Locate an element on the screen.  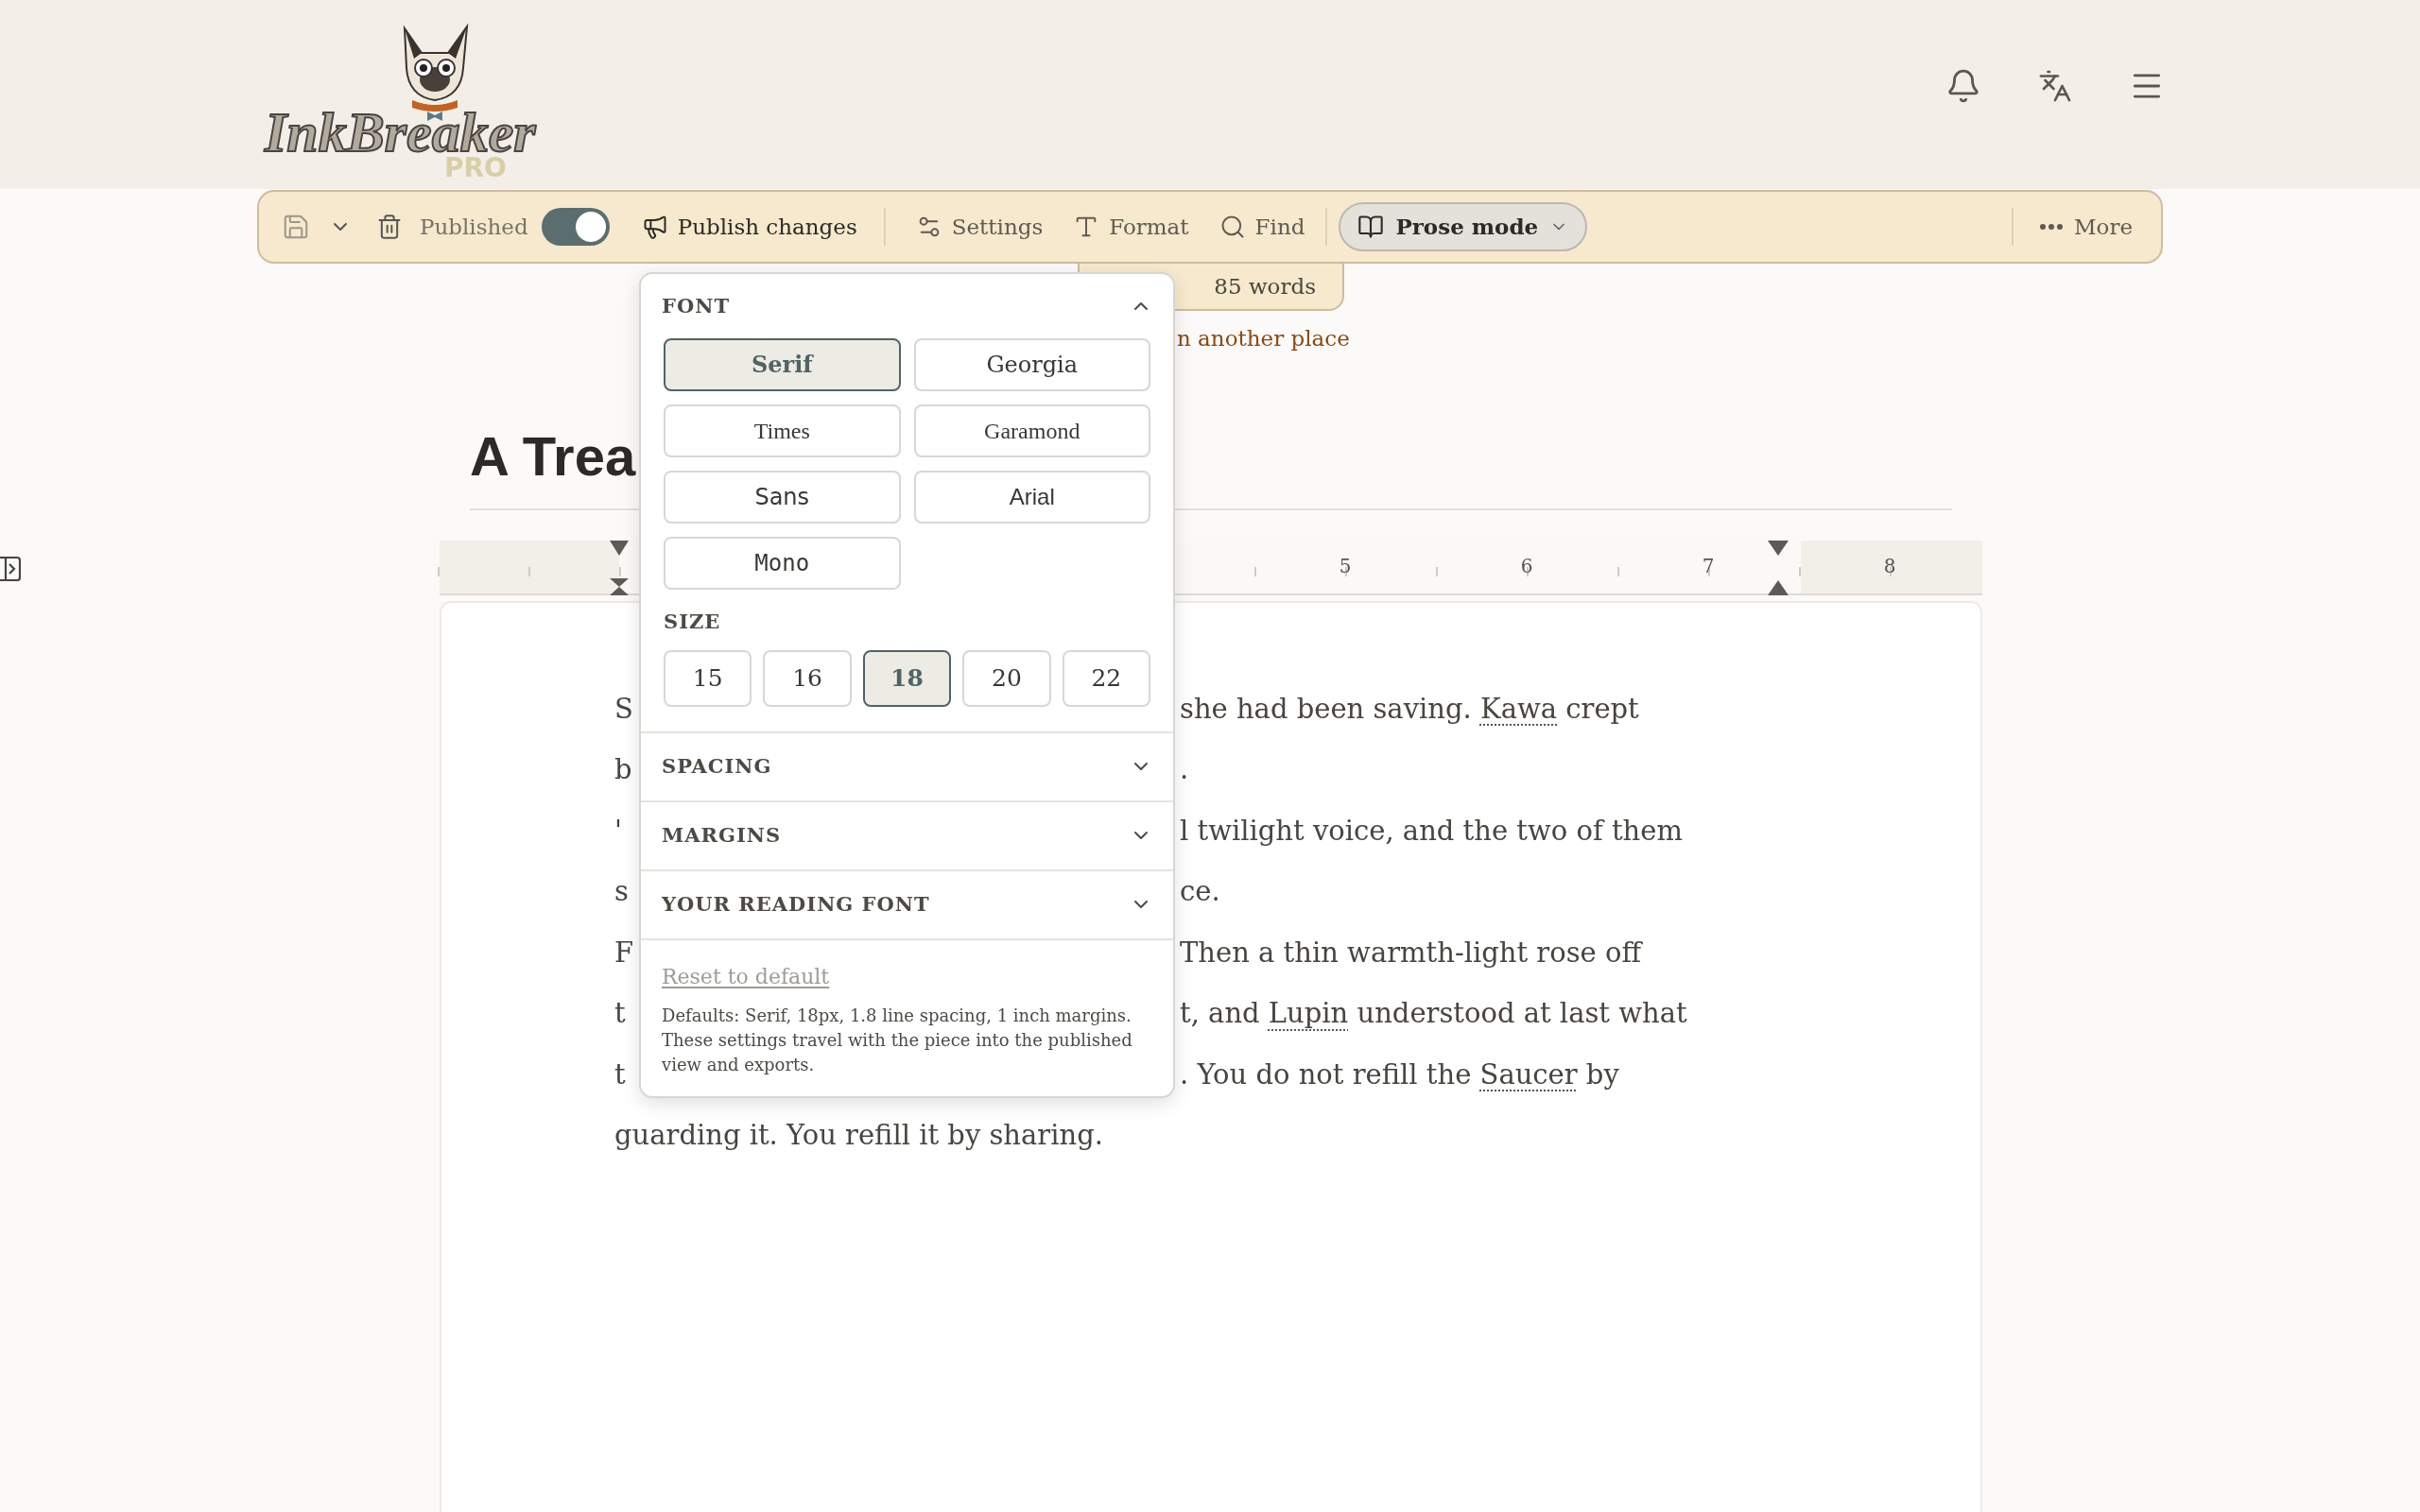
right-margin-marker is located at coordinates (1779, 587).